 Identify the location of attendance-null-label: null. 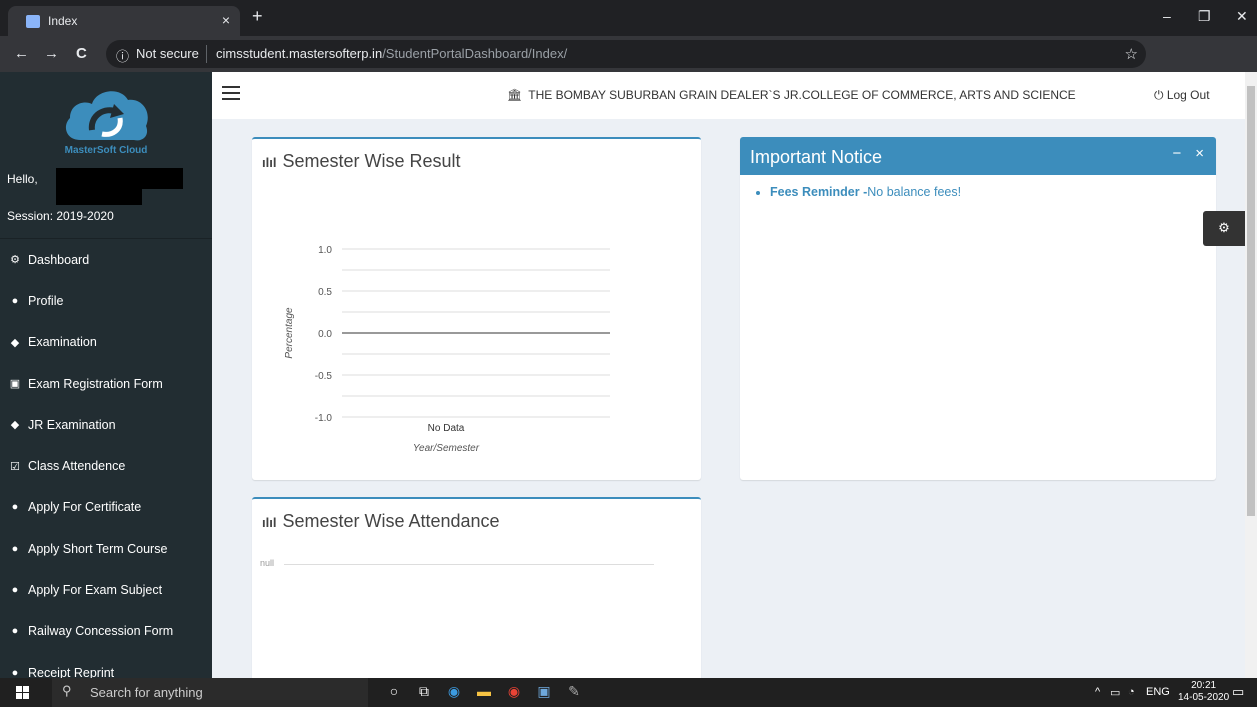
(267, 563).